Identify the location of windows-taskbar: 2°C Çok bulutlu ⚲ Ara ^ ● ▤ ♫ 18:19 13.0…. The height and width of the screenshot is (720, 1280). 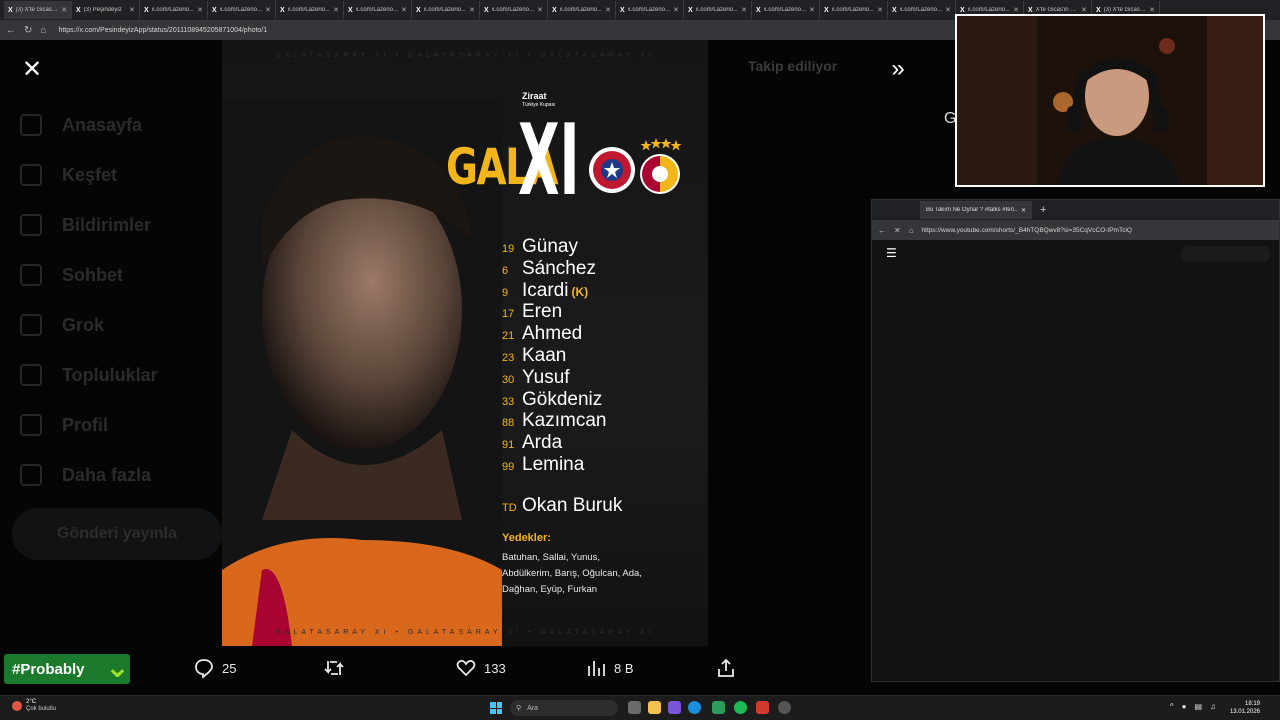
(640, 707).